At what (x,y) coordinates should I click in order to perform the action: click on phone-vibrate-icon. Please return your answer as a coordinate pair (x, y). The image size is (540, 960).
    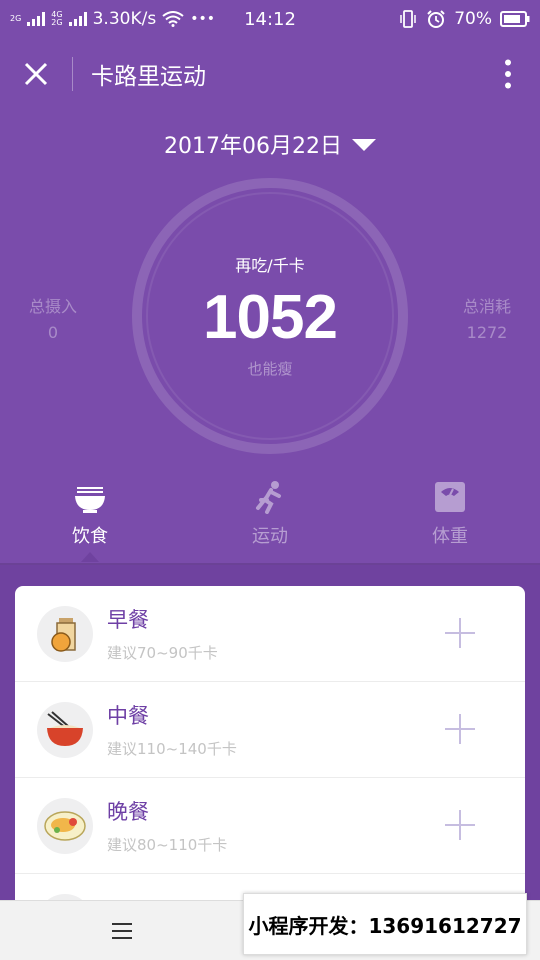
    Looking at the image, I should click on (408, 19).